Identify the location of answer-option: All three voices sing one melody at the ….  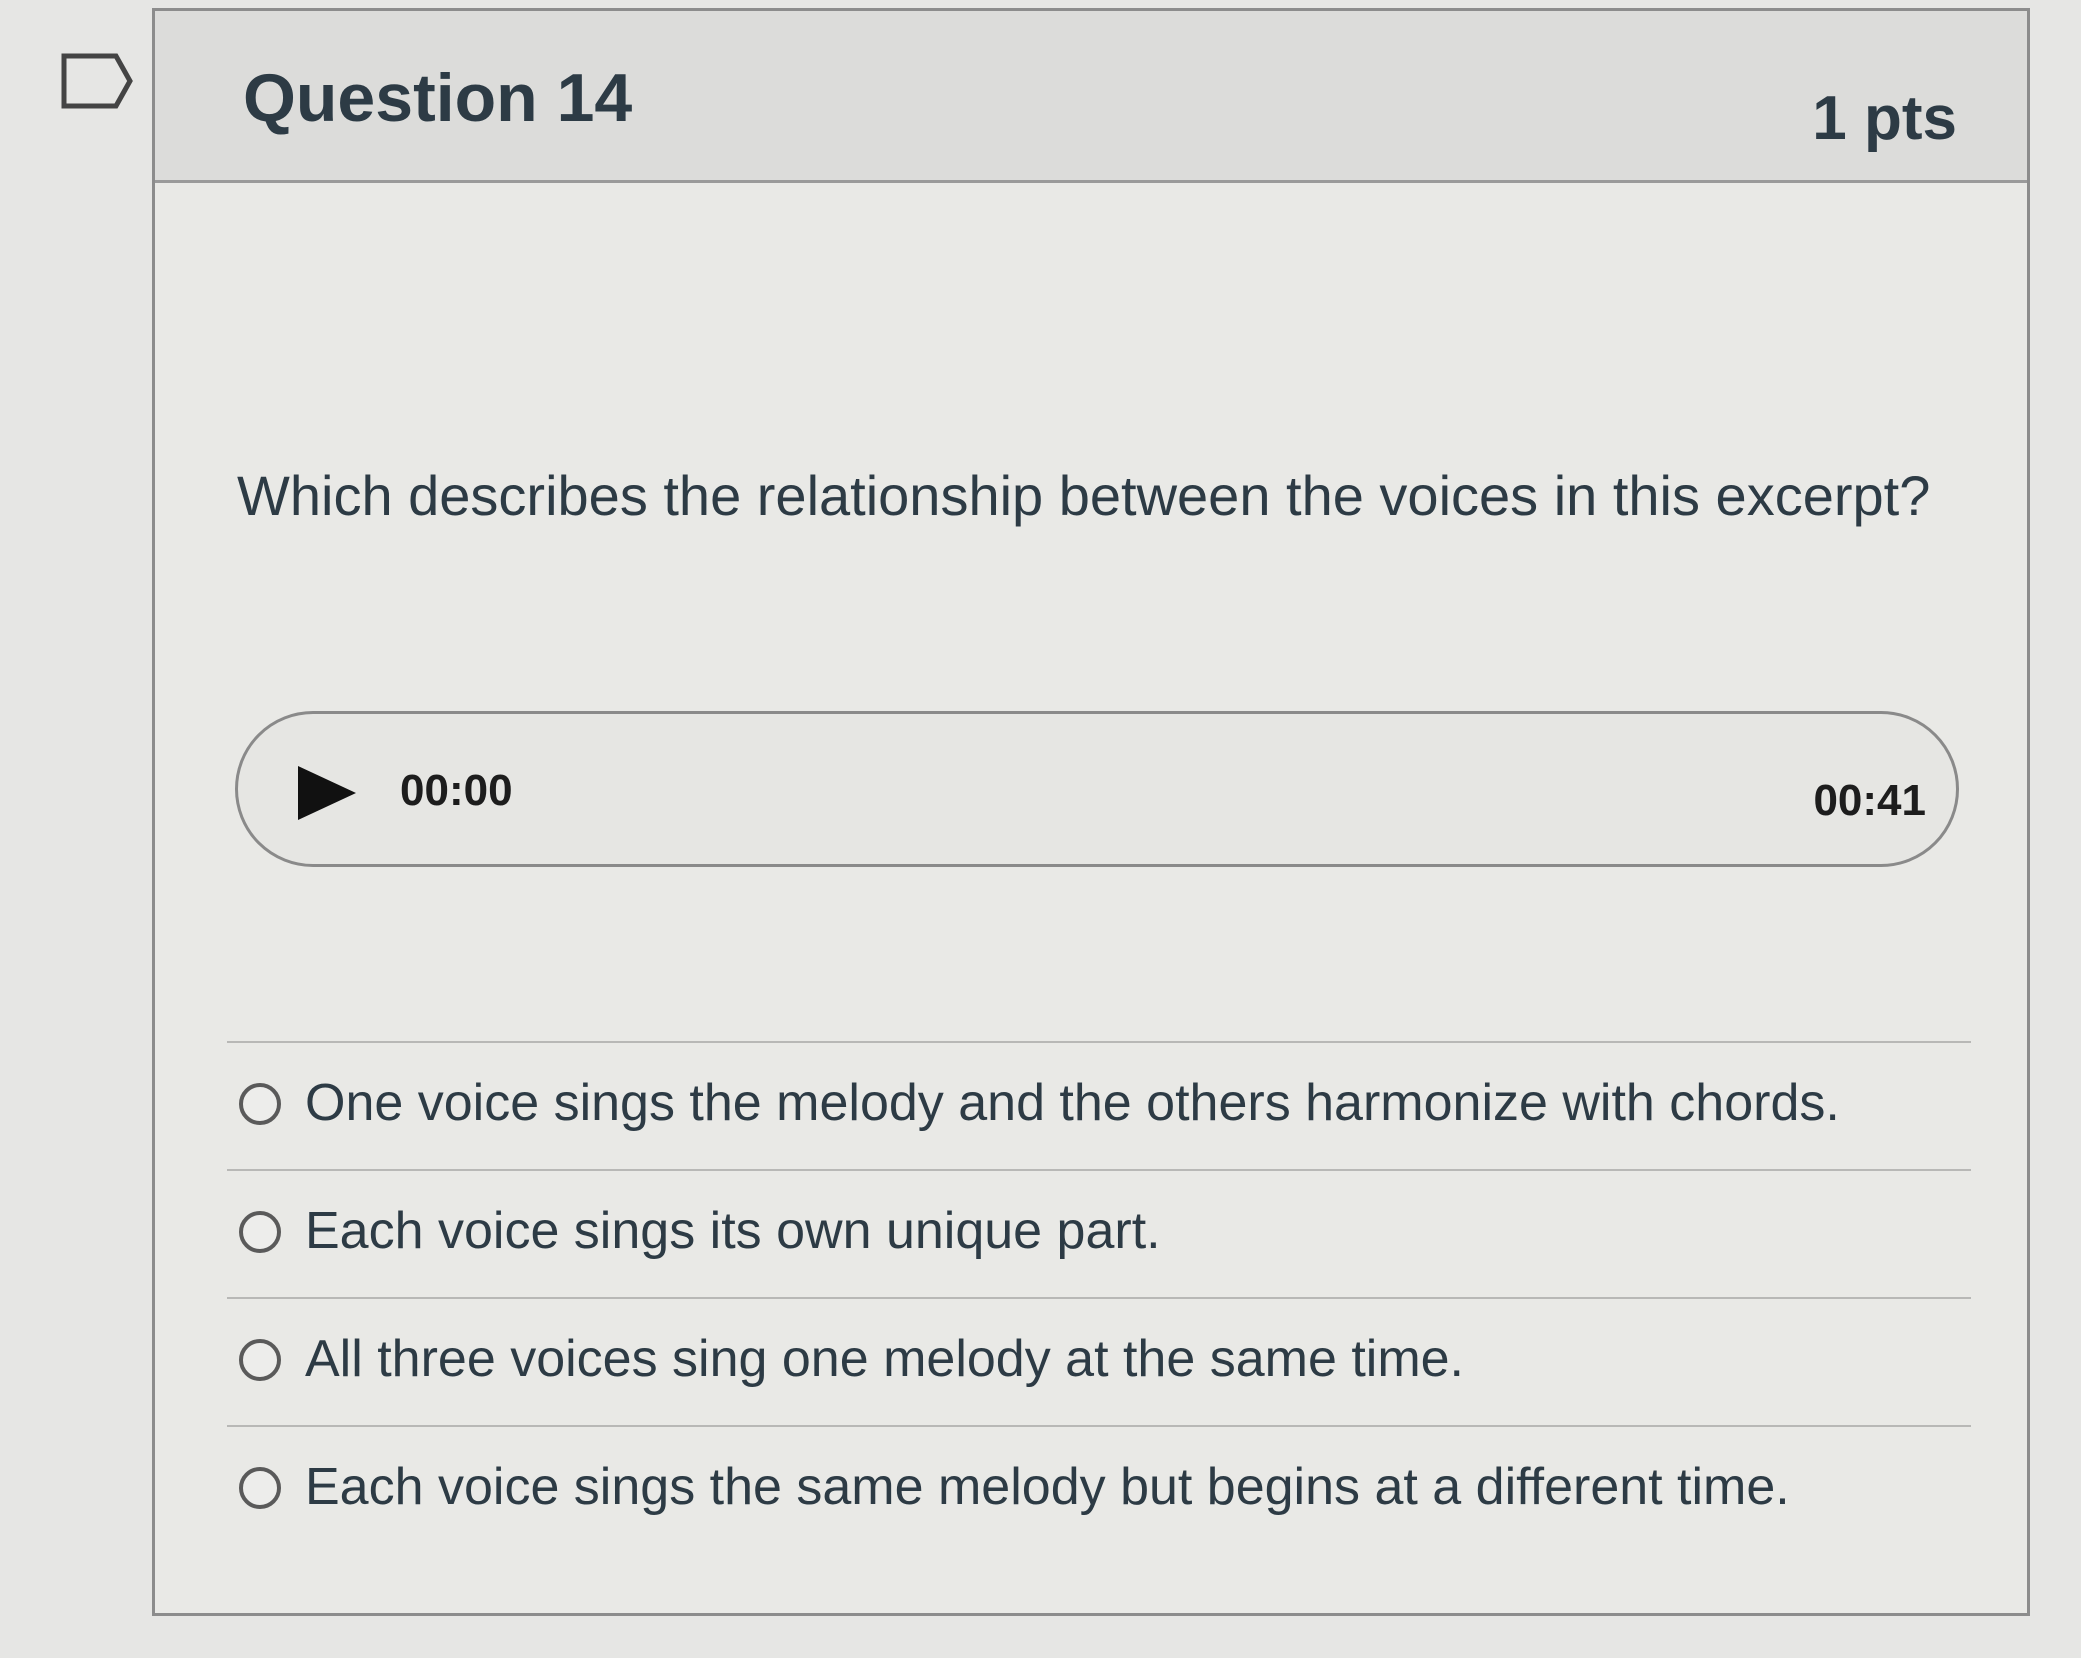
(1099, 1363).